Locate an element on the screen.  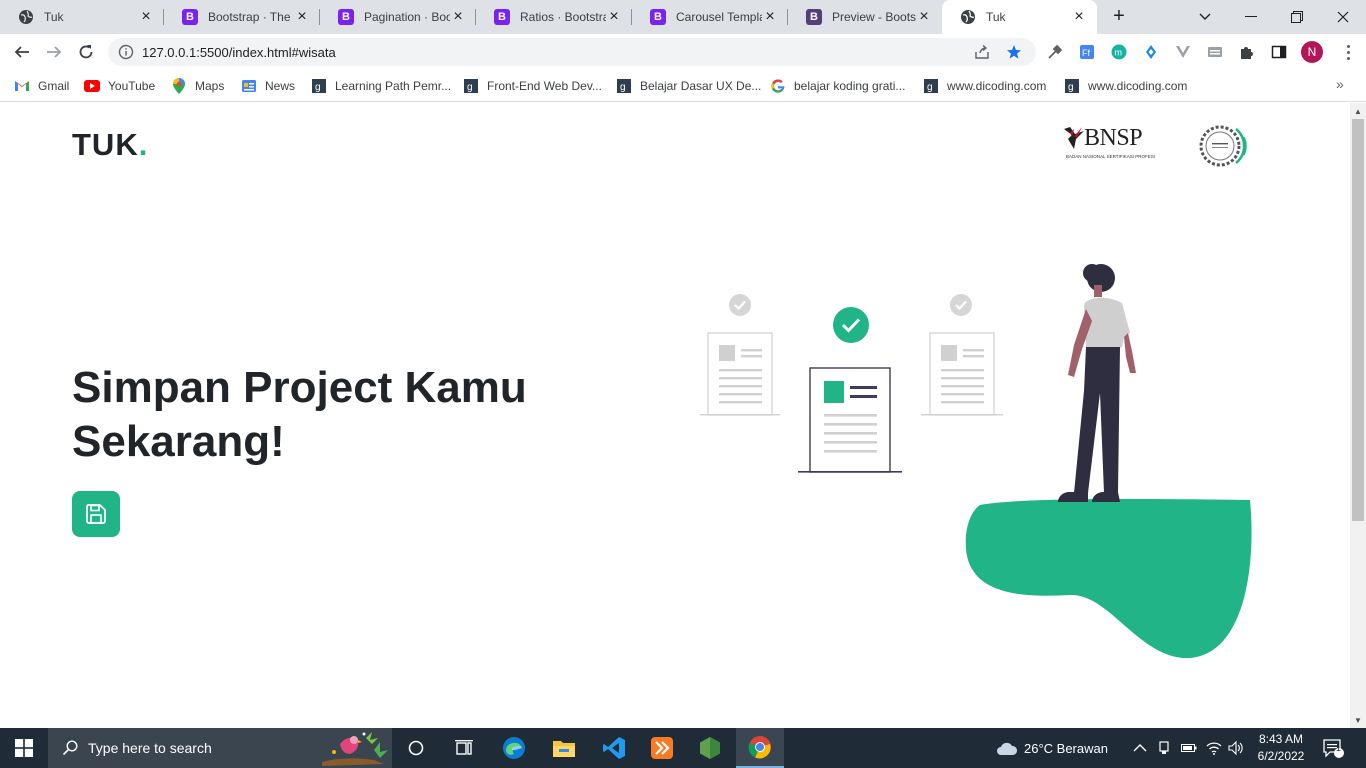
folder-icon is located at coordinates (564, 749).